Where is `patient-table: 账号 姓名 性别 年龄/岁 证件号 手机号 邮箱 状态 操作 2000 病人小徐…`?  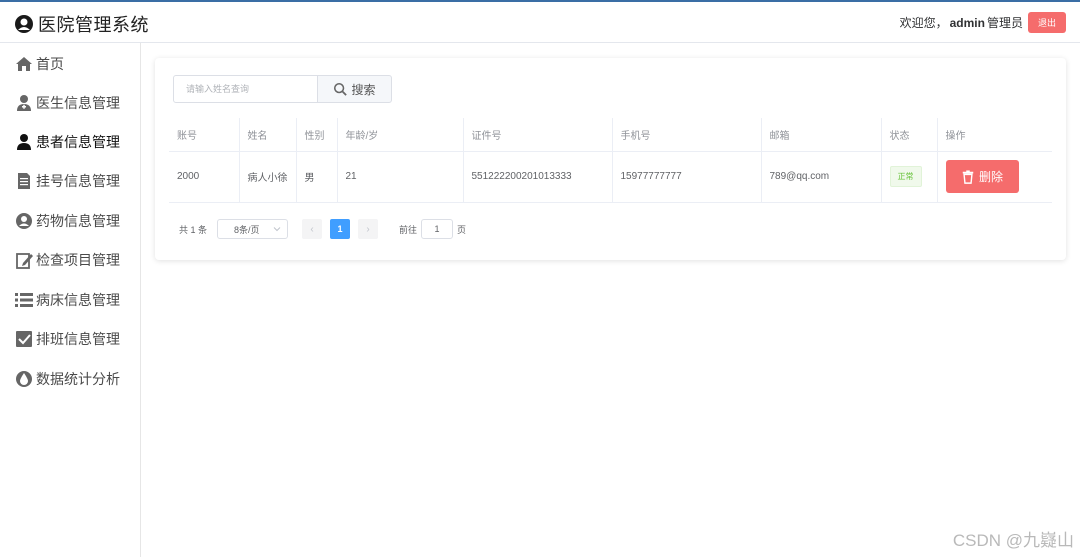 patient-table: 账号 姓名 性别 年龄/岁 证件号 手机号 邮箱 状态 操作 2000 病人小徐… is located at coordinates (610, 160).